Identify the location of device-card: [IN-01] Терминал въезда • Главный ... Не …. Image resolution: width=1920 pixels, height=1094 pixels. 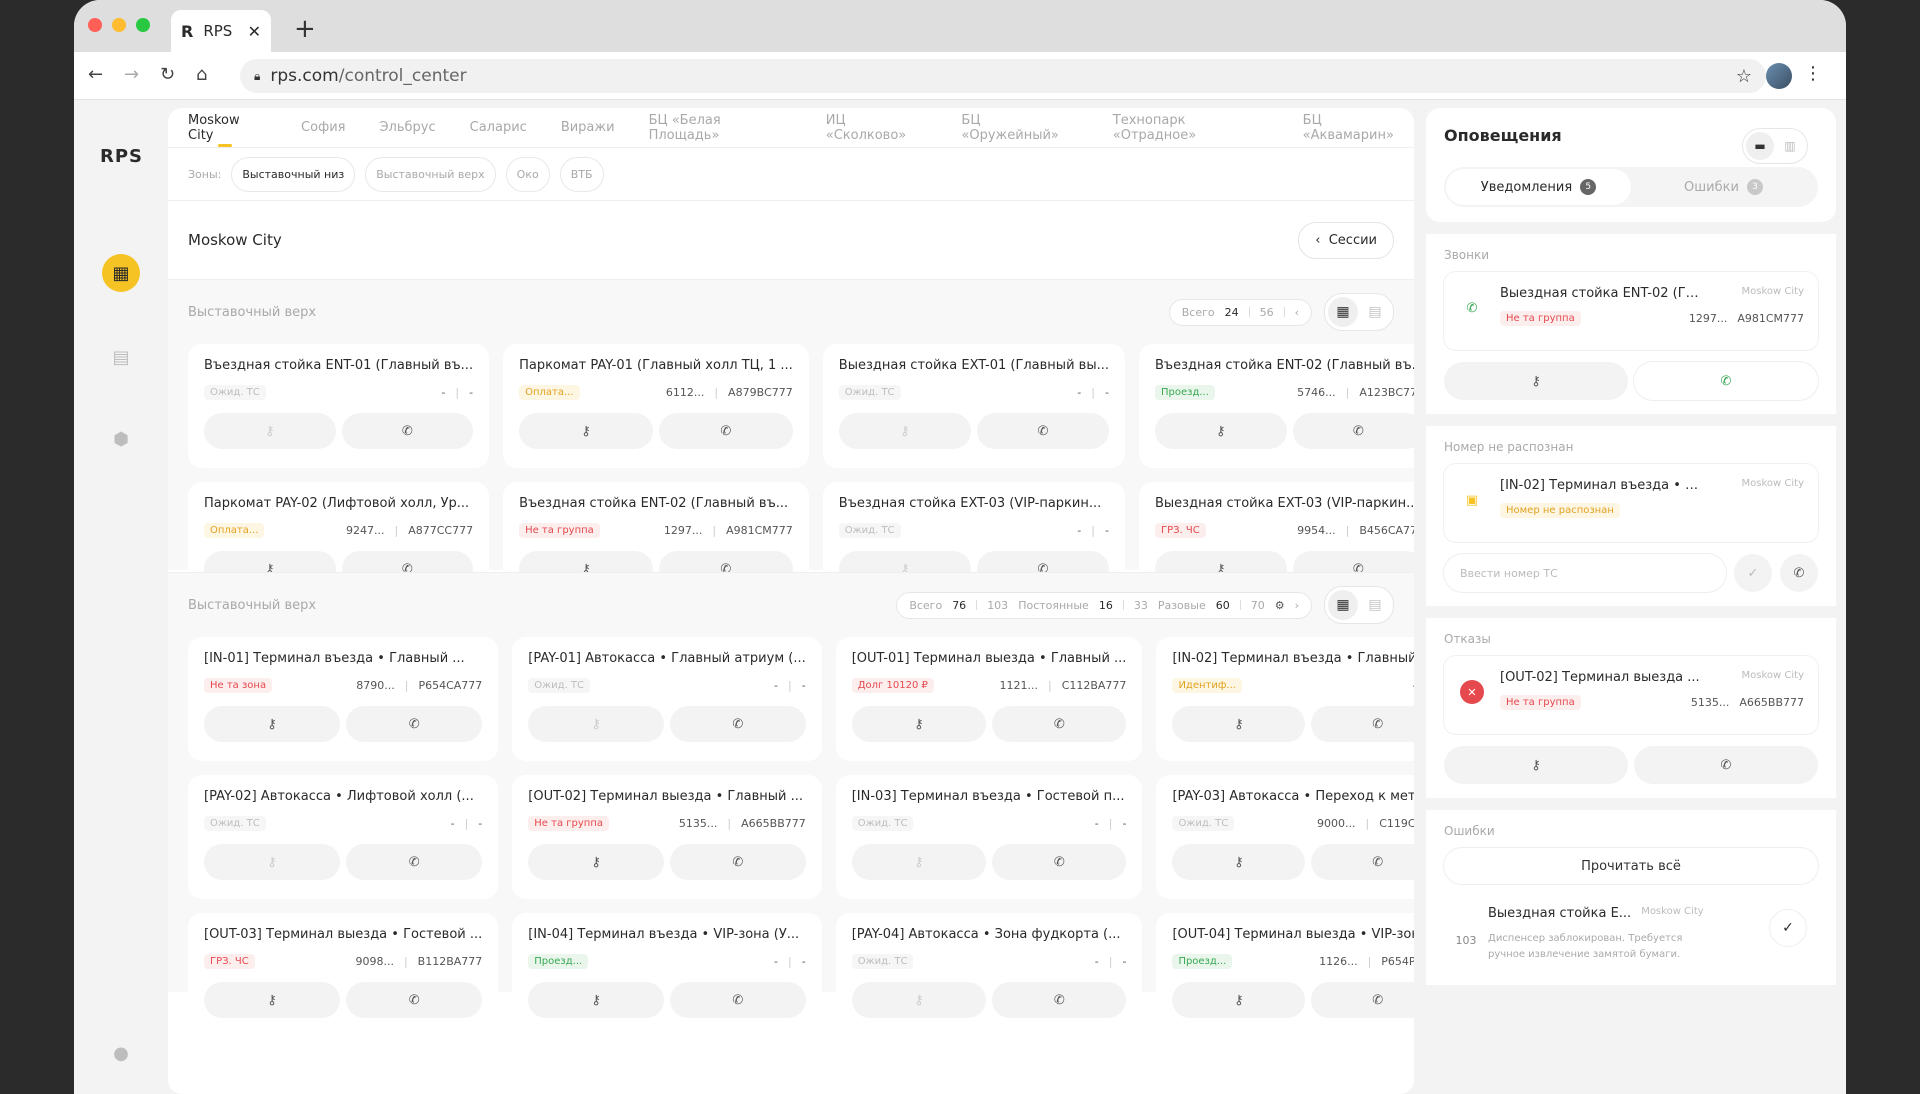
(343, 699).